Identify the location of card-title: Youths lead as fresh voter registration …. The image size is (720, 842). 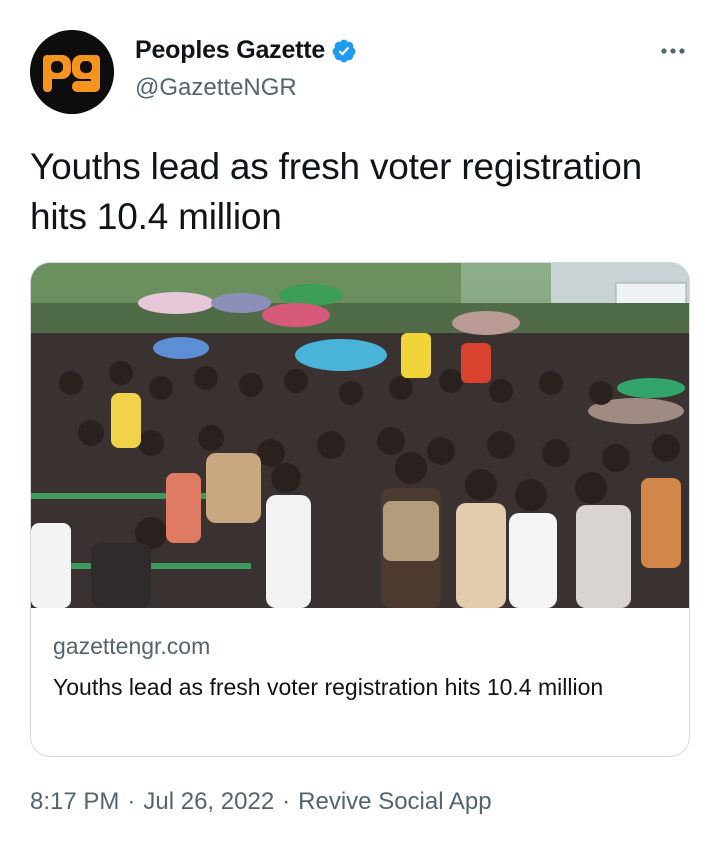
(353, 687).